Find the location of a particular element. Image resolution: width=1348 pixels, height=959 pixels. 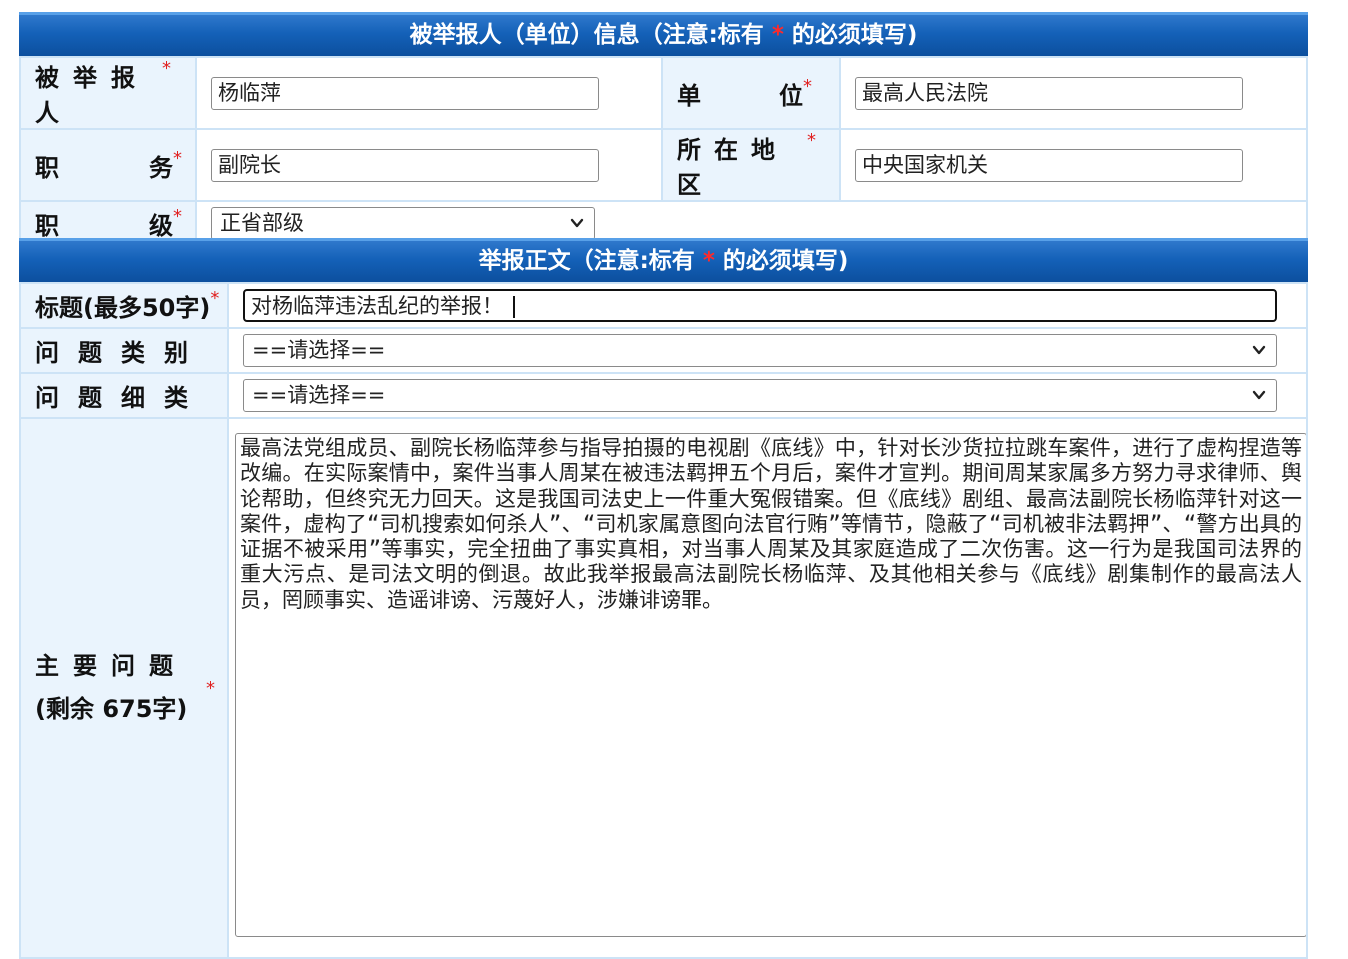

field-cell: 杨临萍 is located at coordinates (429, 93).